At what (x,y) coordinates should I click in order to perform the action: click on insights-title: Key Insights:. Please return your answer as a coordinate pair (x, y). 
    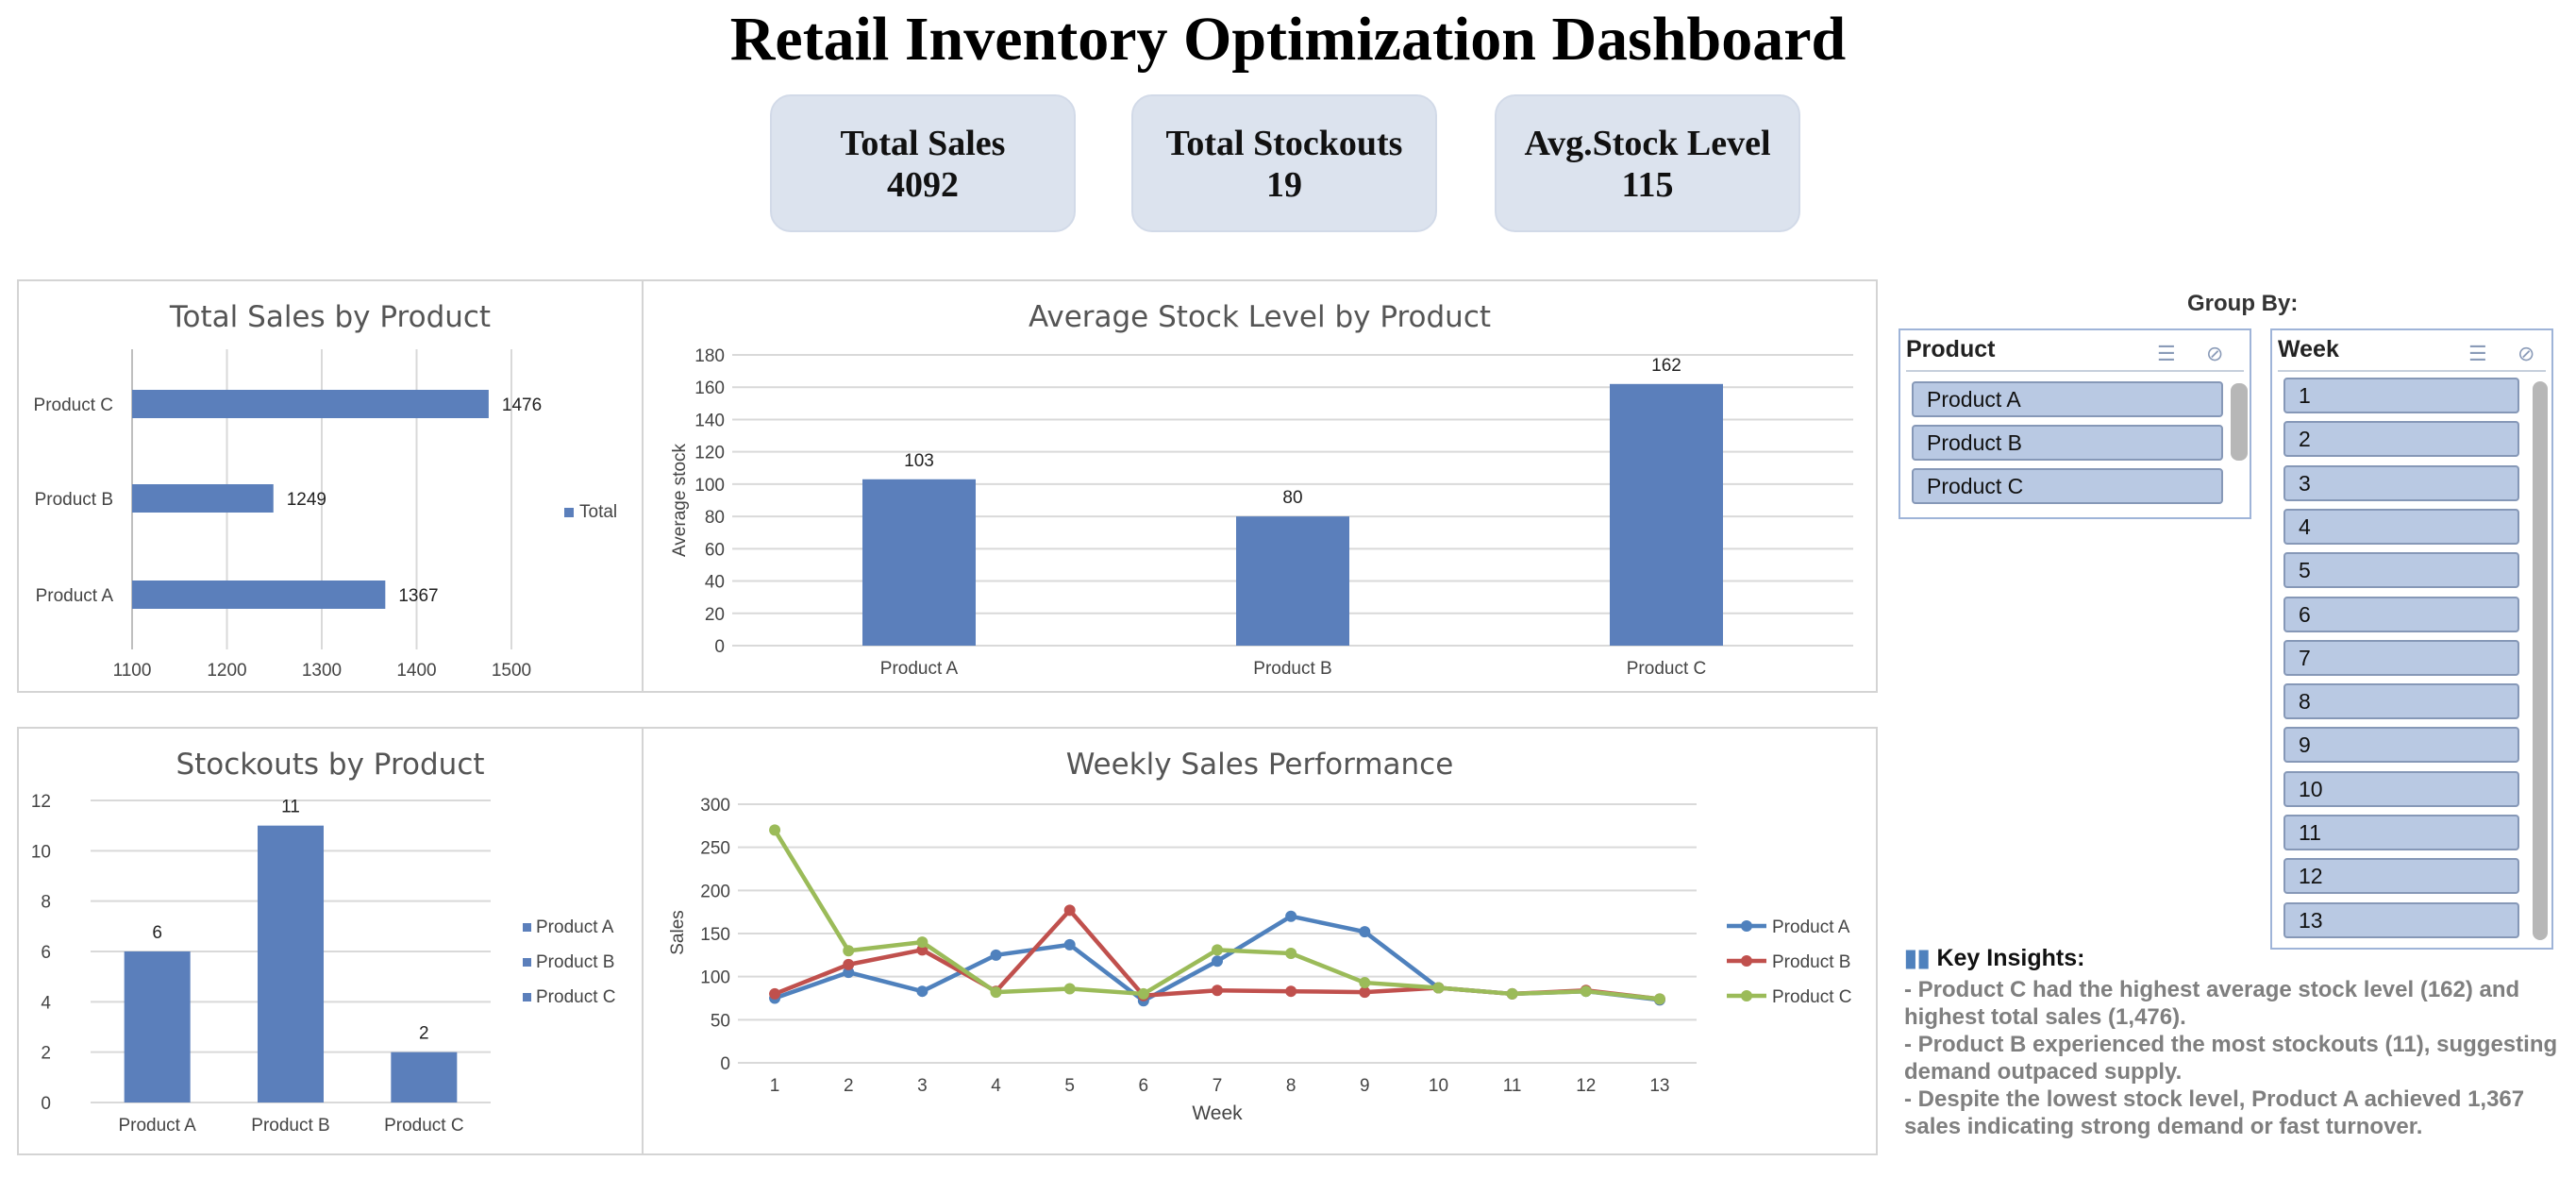
    Looking at the image, I should click on (2010, 958).